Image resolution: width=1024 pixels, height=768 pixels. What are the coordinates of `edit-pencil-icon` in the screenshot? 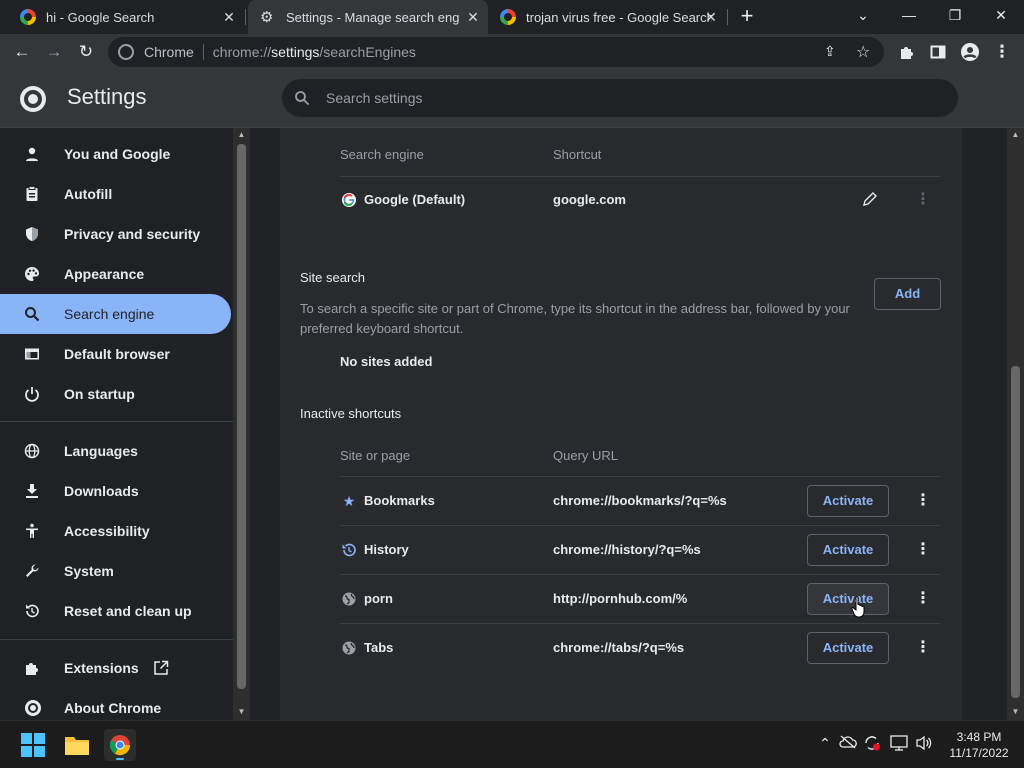 It's located at (870, 199).